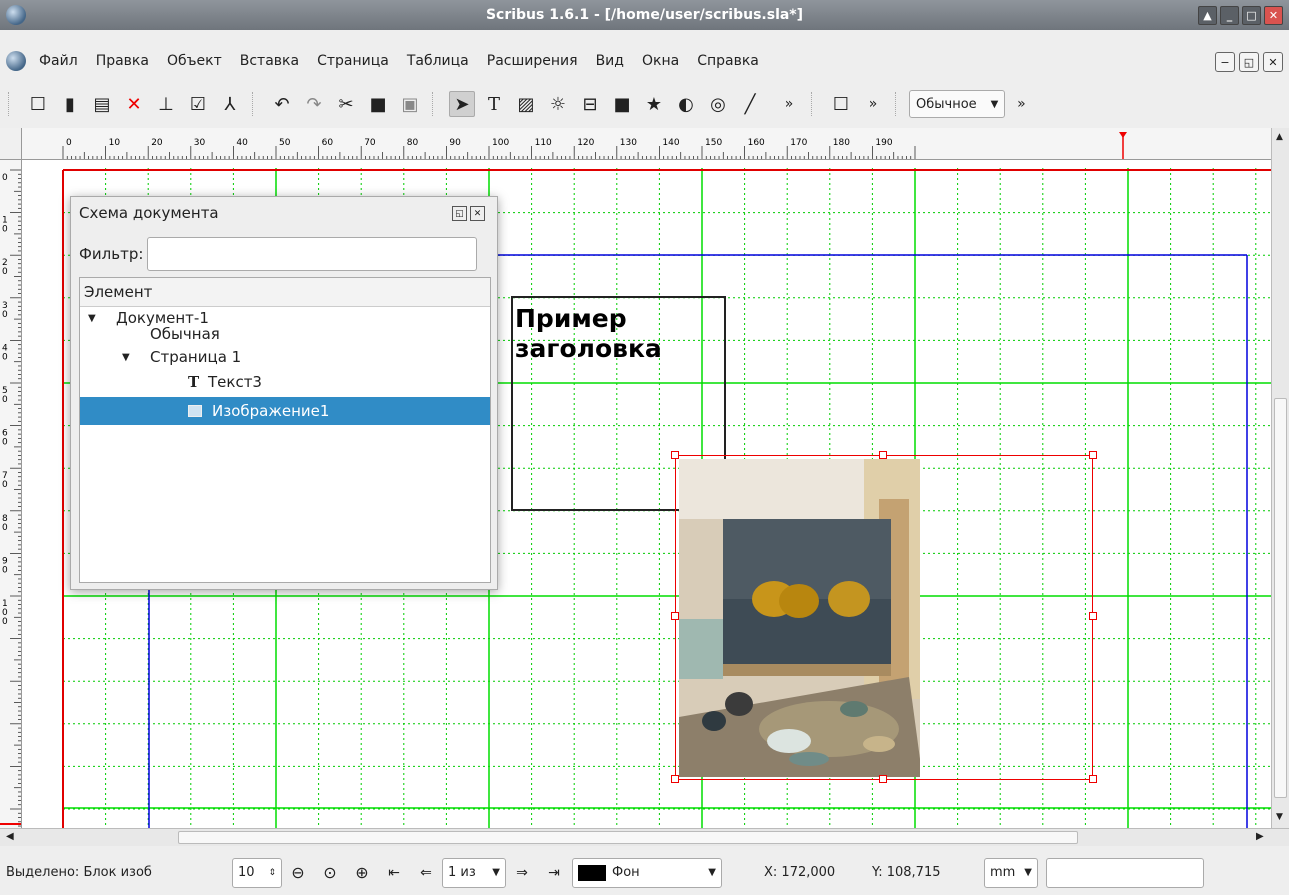  I want to click on toolbar-overflow-icon: », so click(789, 104).